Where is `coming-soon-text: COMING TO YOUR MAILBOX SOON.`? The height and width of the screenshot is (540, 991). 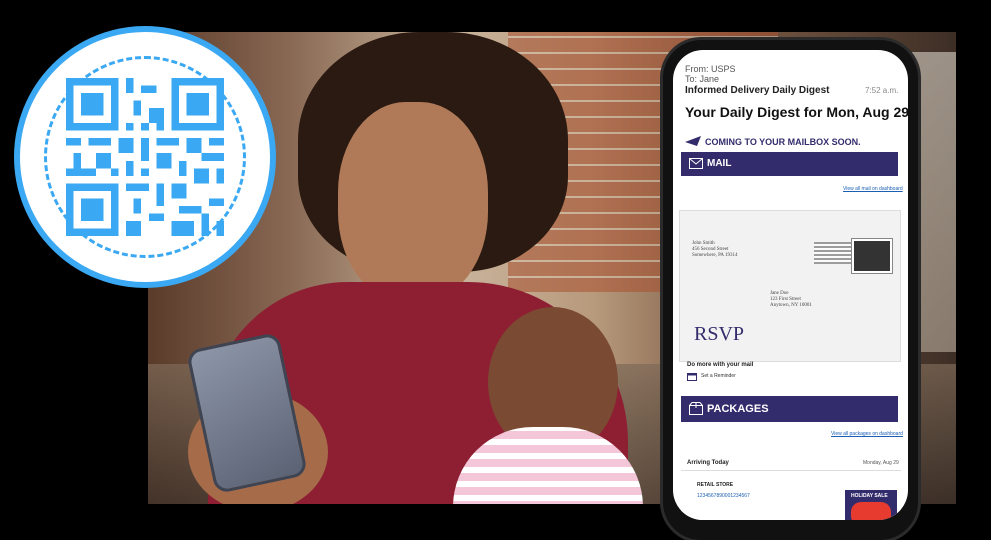
coming-soon-text: COMING TO YOUR MAILBOX SOON. is located at coordinates (783, 142).